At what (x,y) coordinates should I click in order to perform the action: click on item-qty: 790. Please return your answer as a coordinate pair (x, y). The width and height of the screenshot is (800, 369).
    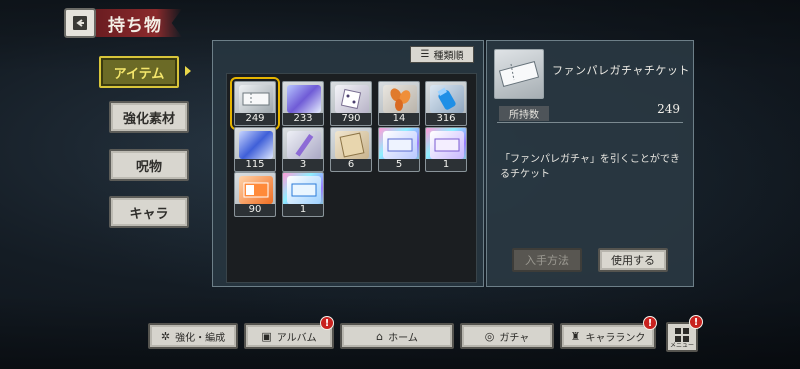
    Looking at the image, I should click on (351, 119).